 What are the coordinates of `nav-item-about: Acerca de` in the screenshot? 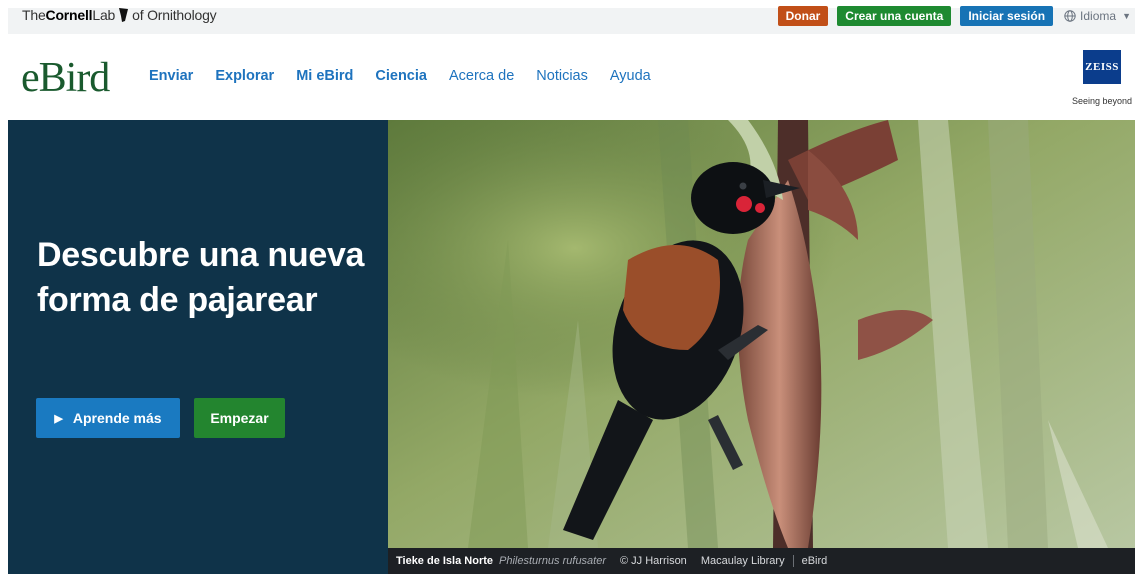 It's located at (481, 76).